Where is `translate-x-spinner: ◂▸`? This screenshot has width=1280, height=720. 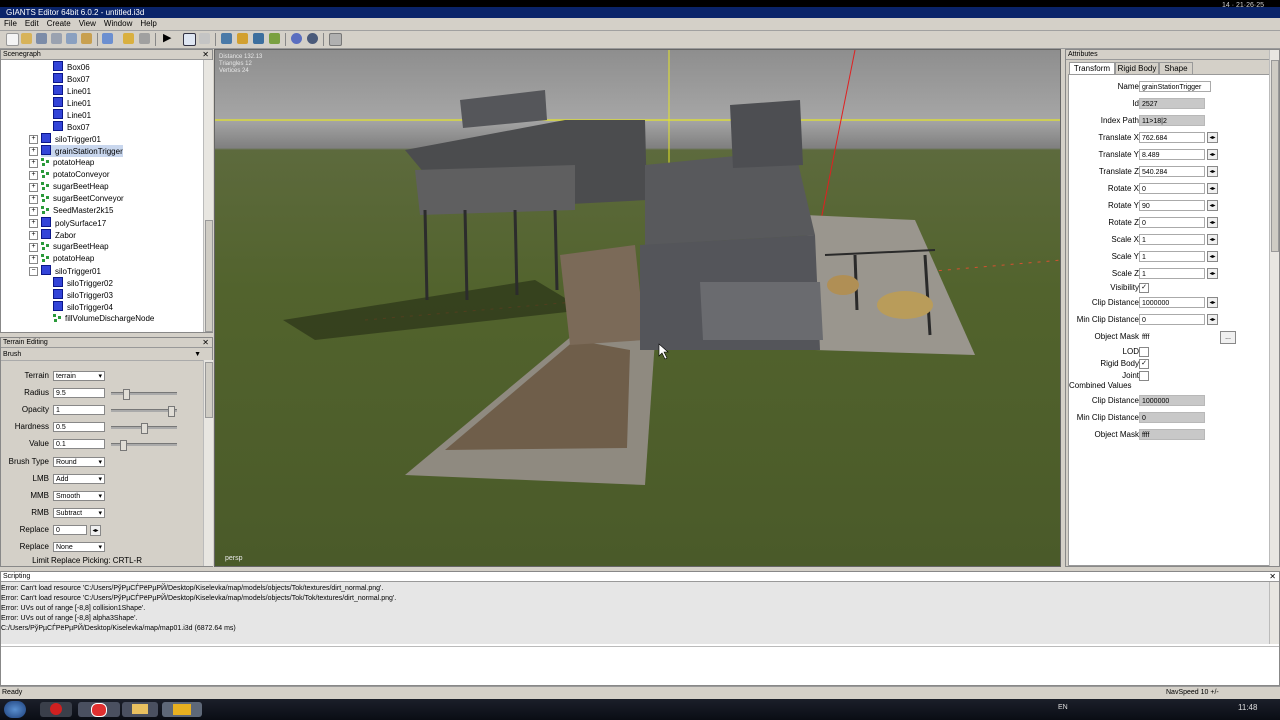 translate-x-spinner: ◂▸ is located at coordinates (1212, 137).